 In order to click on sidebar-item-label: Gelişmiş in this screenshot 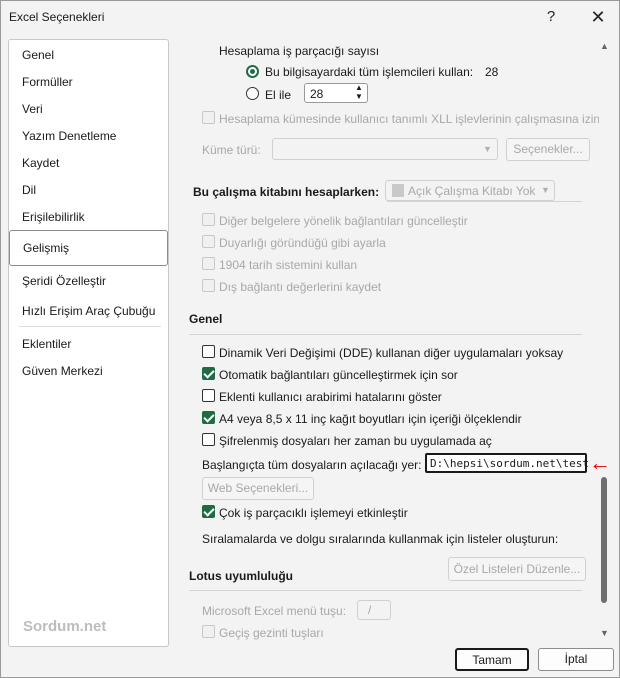, I will do `click(46, 248)`.